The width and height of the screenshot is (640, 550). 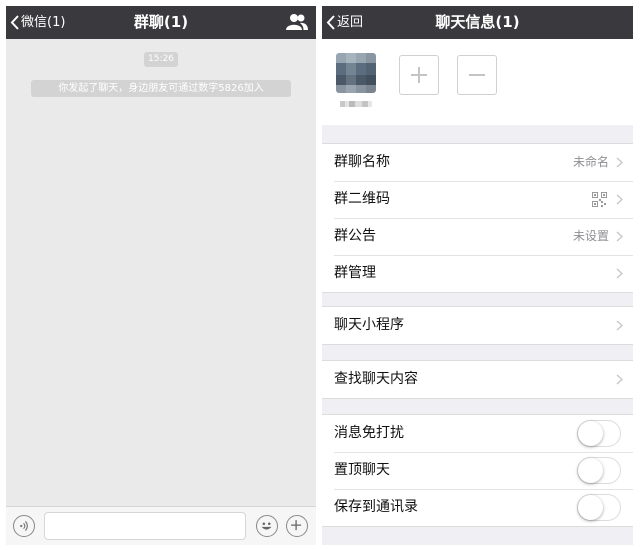 I want to click on member-name-blurred, so click(x=356, y=104).